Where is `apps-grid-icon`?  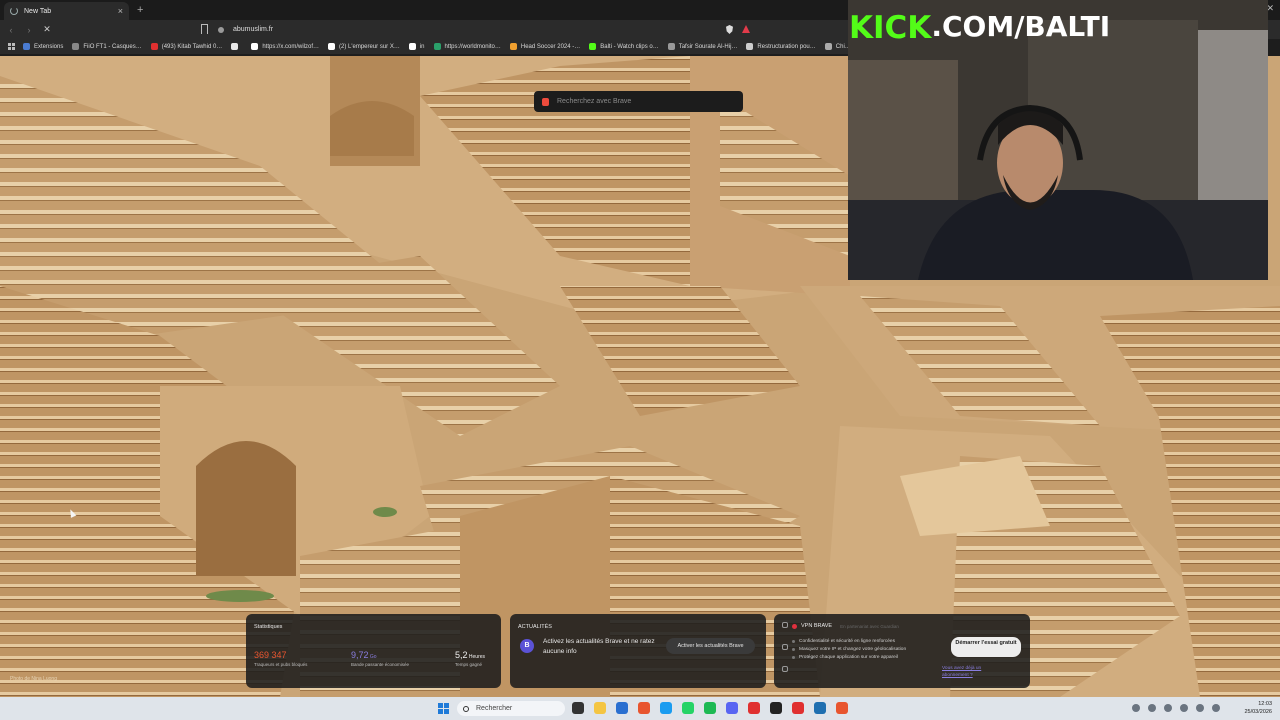 apps-grid-icon is located at coordinates (11, 46).